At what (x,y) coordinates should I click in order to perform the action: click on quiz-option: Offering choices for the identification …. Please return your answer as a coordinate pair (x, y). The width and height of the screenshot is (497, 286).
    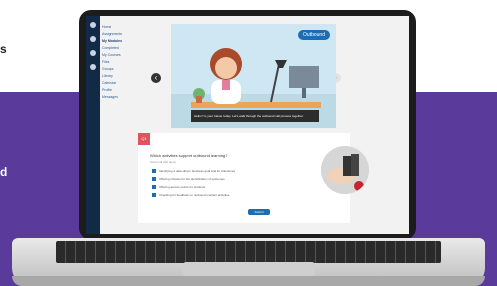
    Looking at the image, I should click on (188, 179).